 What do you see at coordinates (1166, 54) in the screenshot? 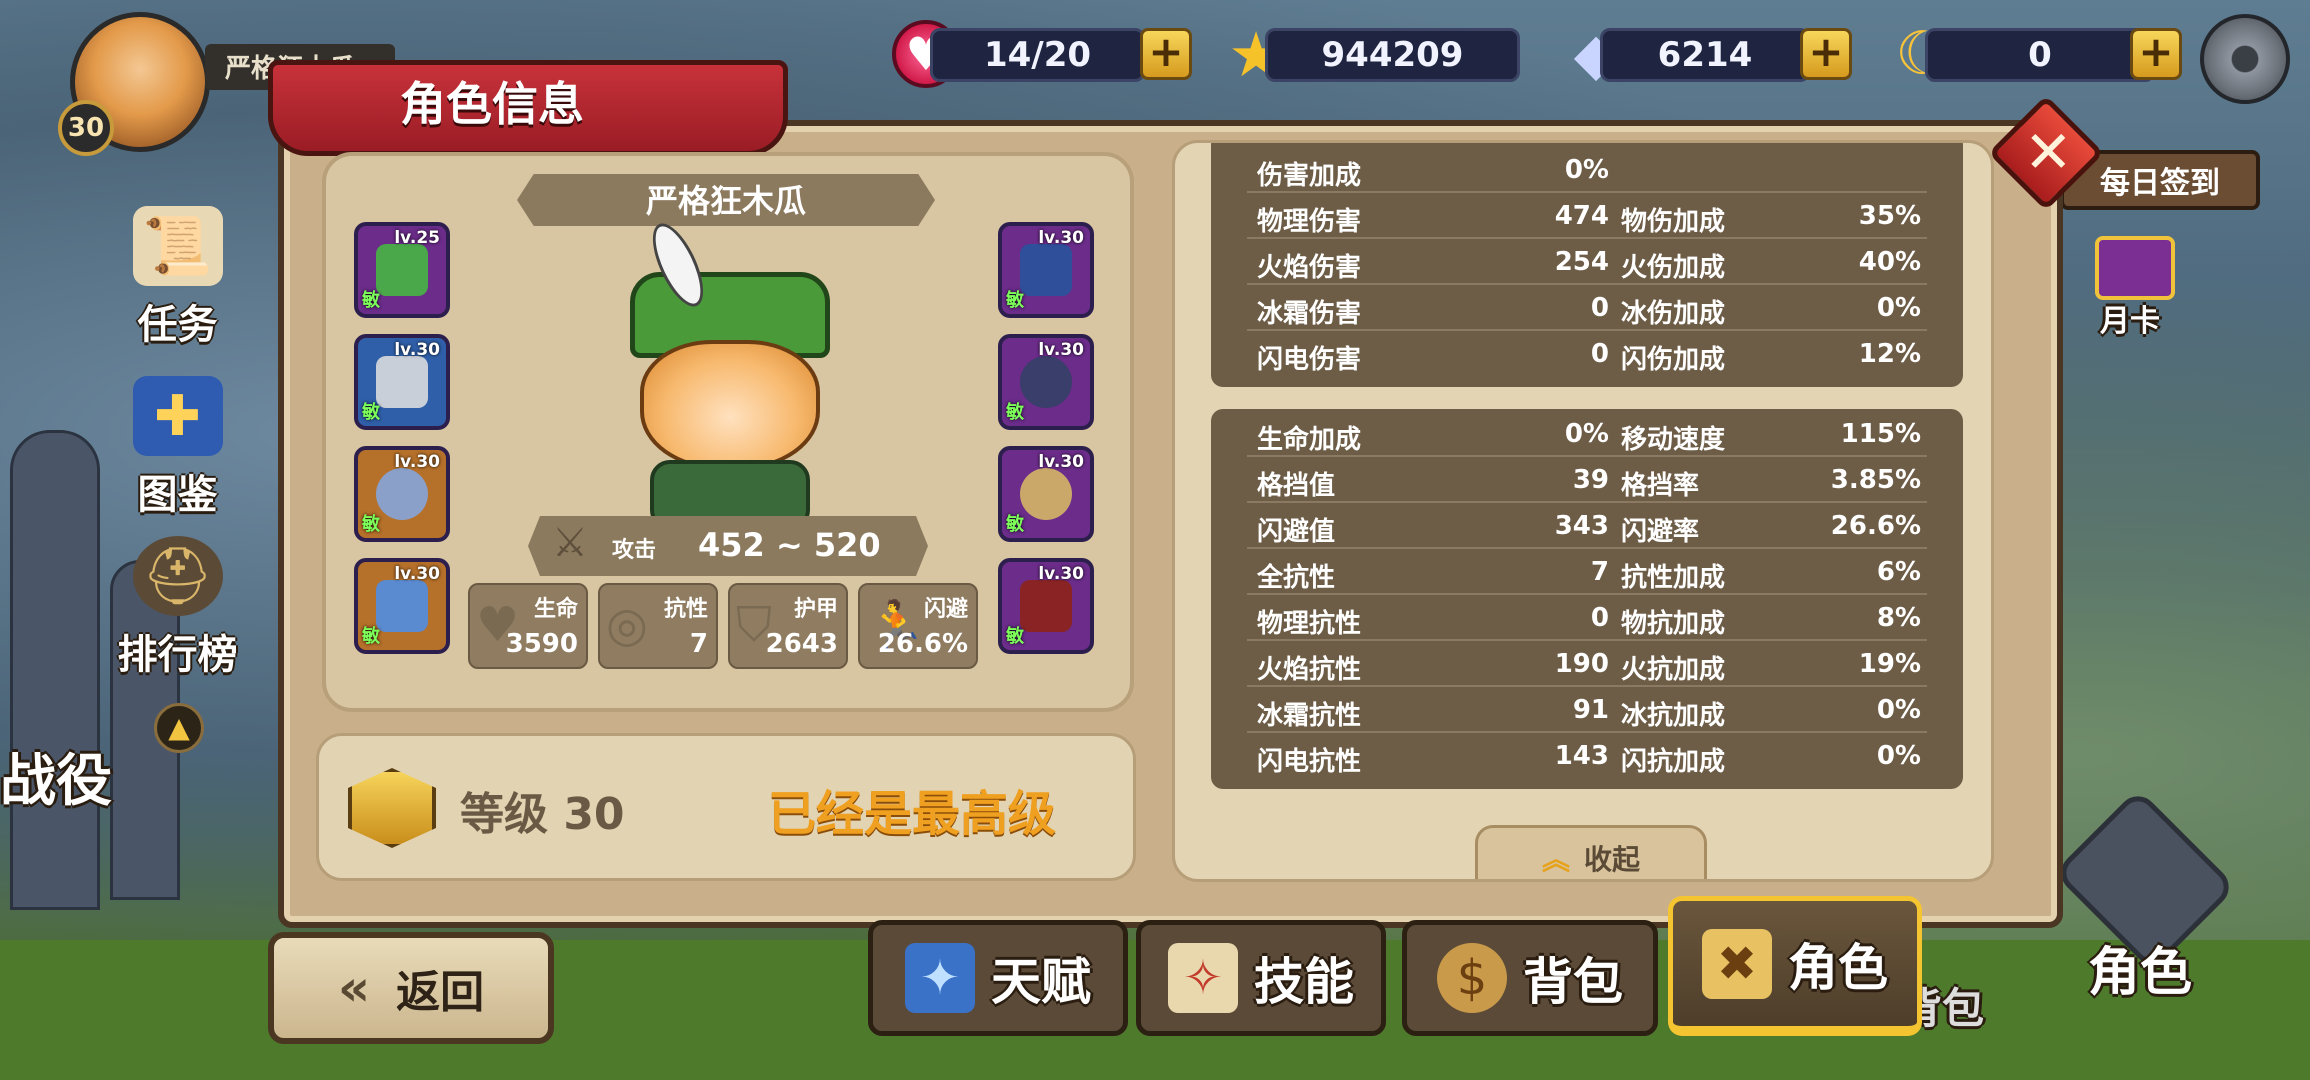
I see `add-stamina-button: +` at bounding box center [1166, 54].